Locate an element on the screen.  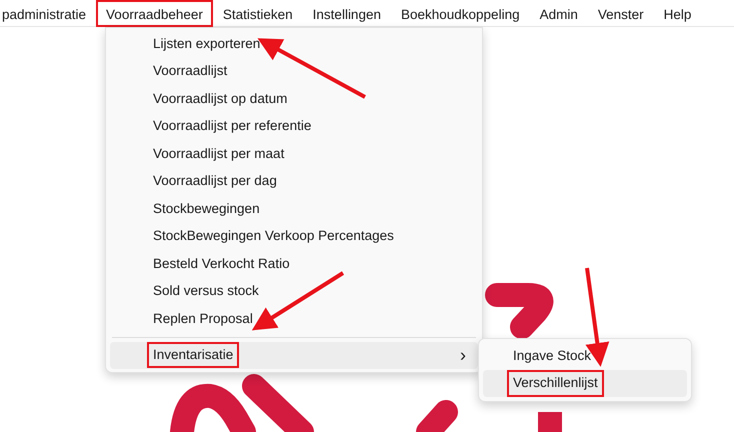
menu-item: Boekhoudkoppeling is located at coordinates (460, 13).